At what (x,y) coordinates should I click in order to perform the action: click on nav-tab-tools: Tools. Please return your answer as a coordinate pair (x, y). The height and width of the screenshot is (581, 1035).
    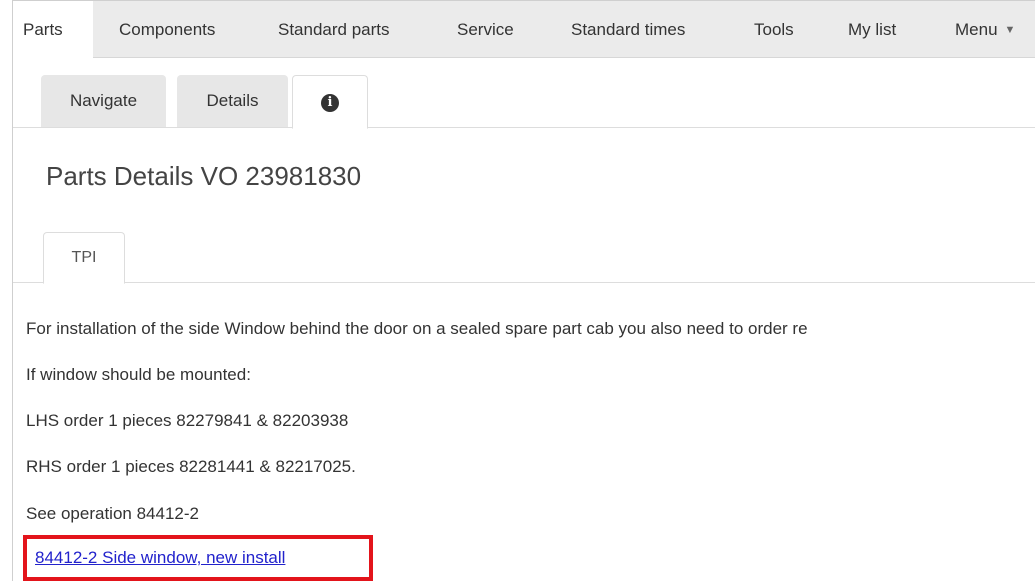
    Looking at the image, I should click on (774, 29).